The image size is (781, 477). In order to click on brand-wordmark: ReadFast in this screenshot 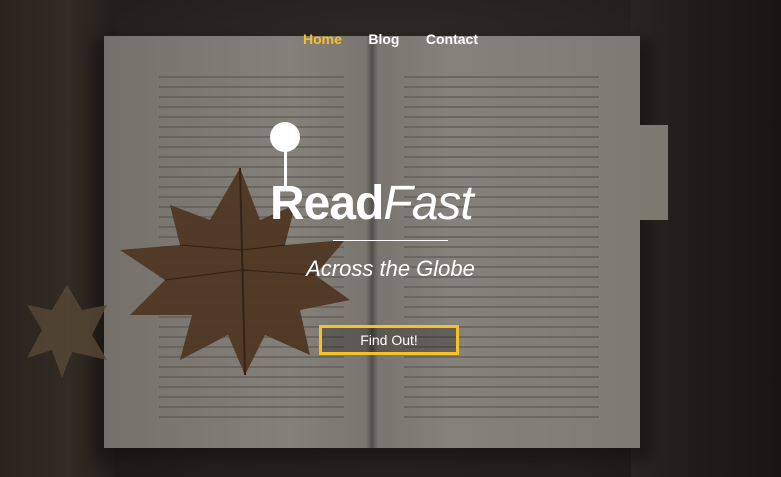, I will do `click(372, 204)`.